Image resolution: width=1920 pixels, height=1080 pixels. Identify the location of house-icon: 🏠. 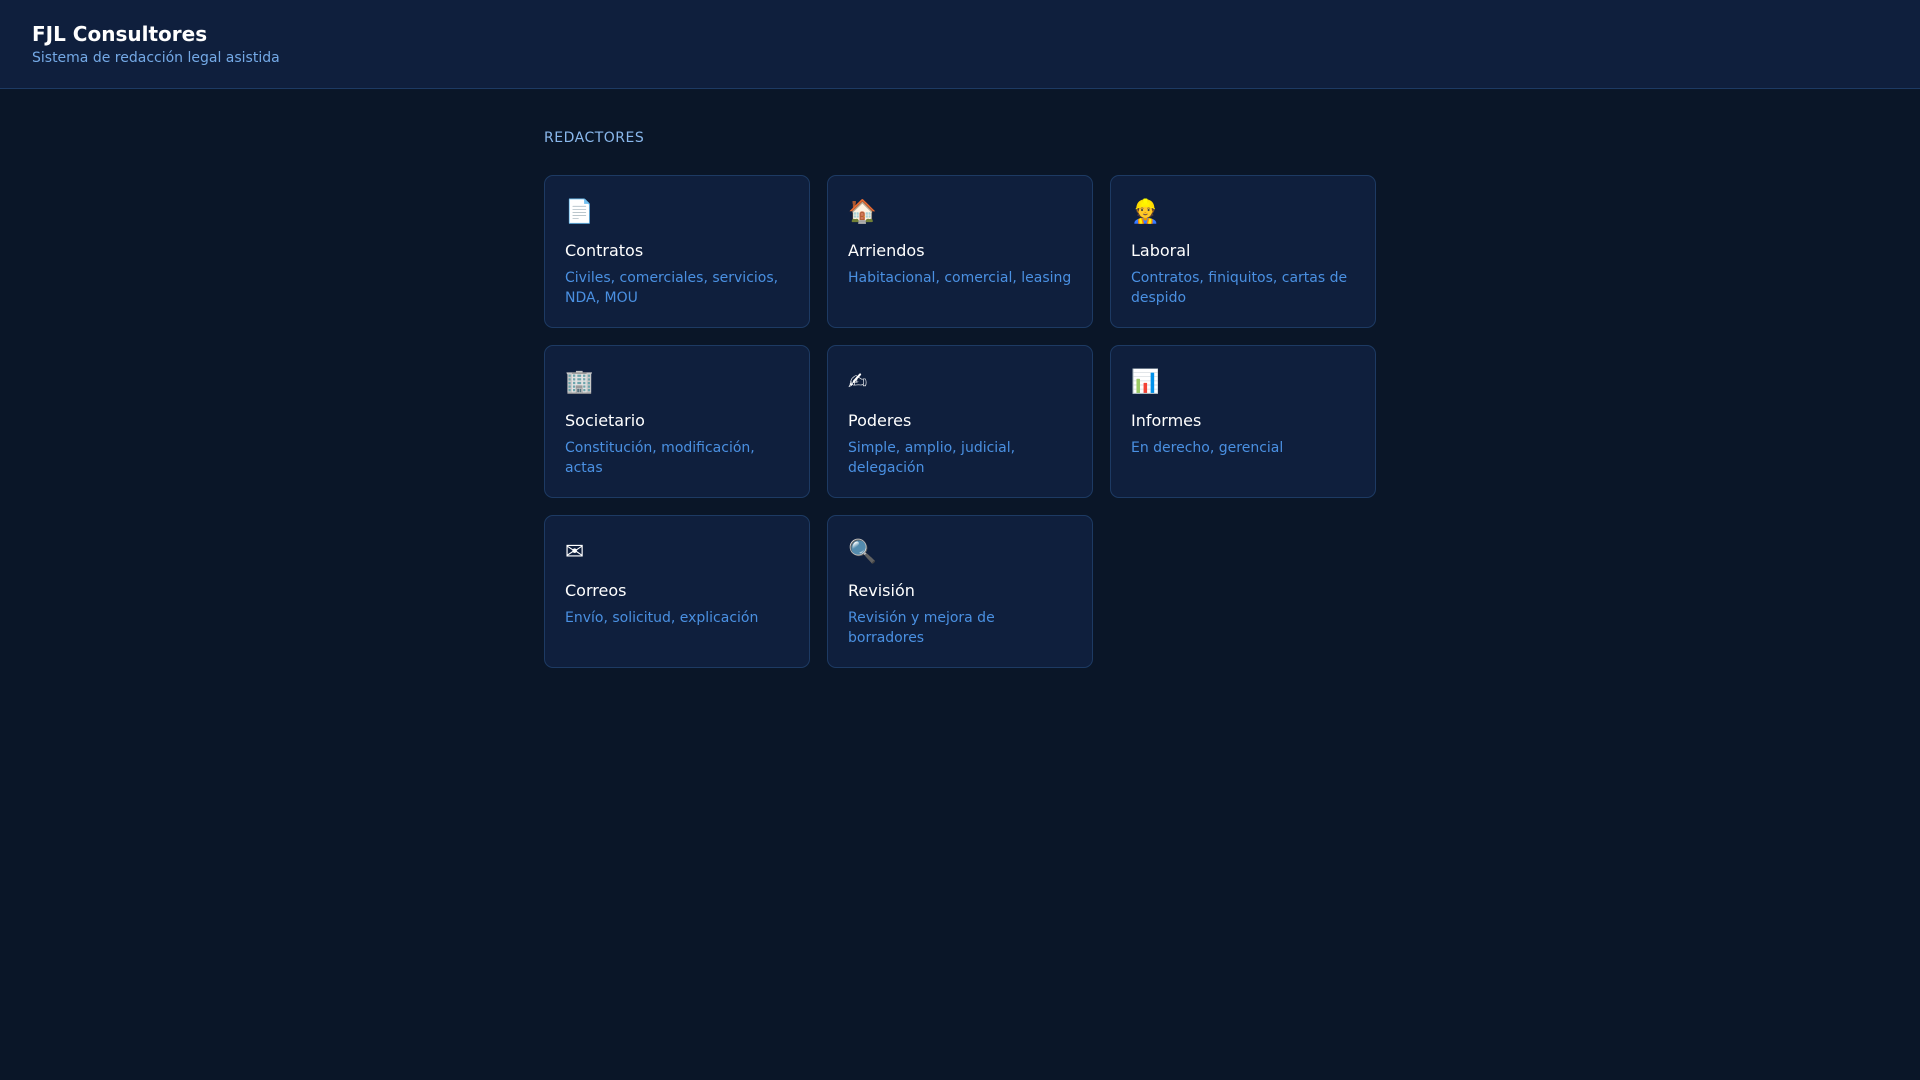
(862, 212).